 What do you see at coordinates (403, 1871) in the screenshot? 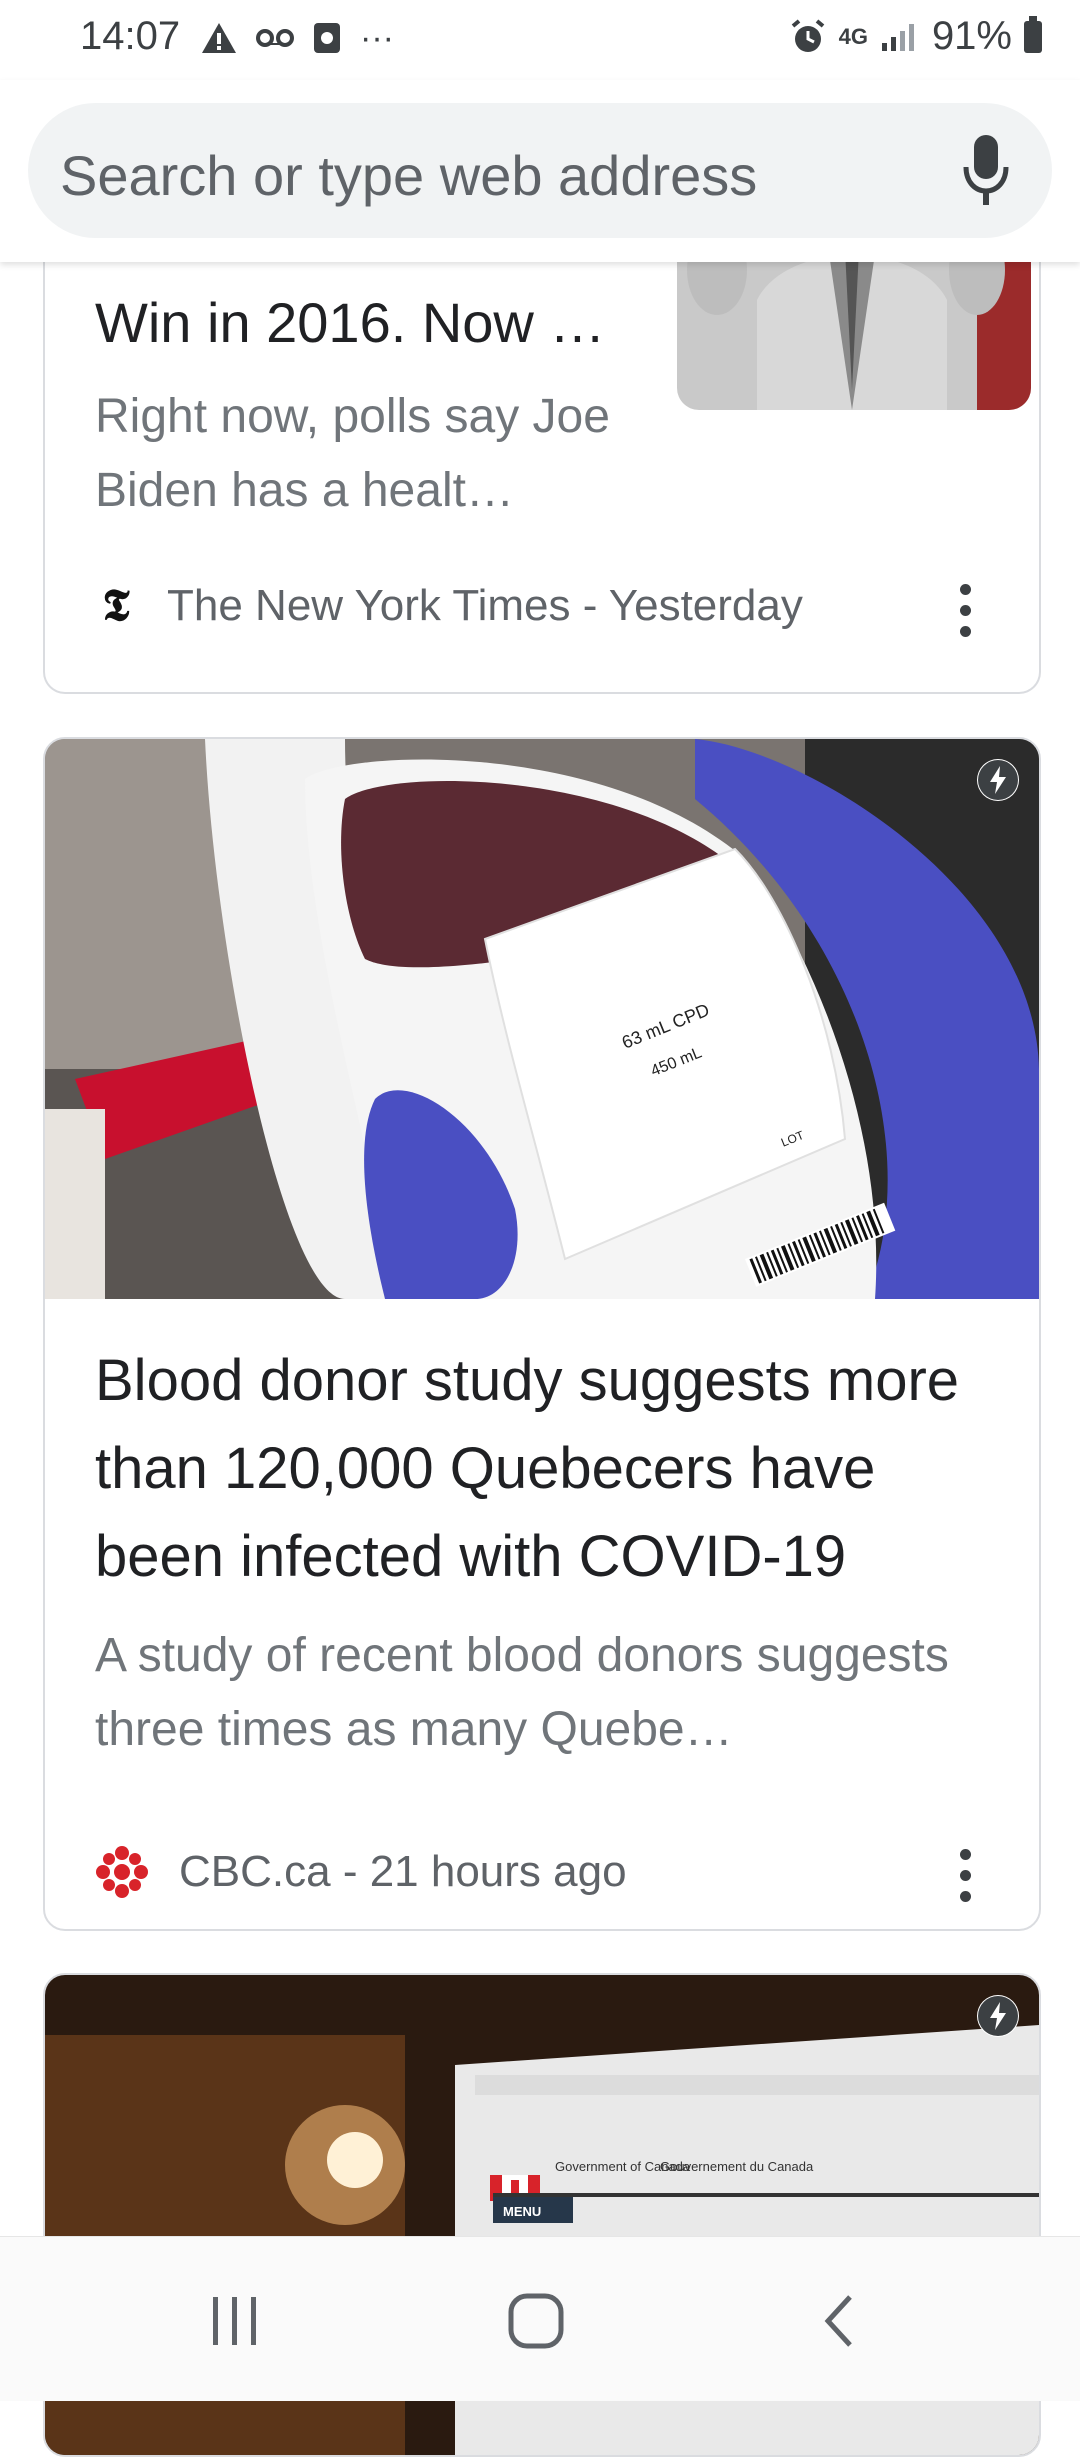
I see `card-source: CBC.ca - 21 hours ago` at bounding box center [403, 1871].